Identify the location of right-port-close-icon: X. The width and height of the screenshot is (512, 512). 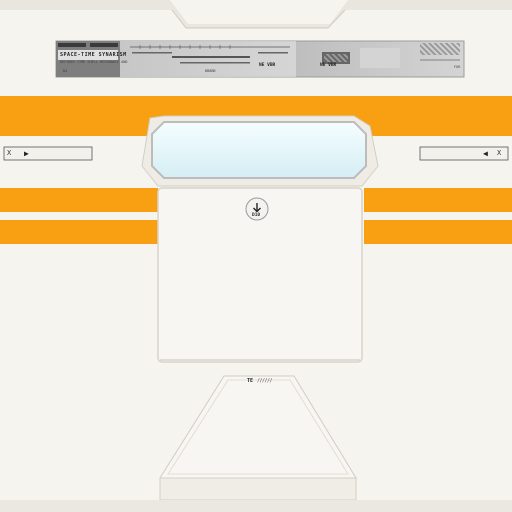
(499, 153).